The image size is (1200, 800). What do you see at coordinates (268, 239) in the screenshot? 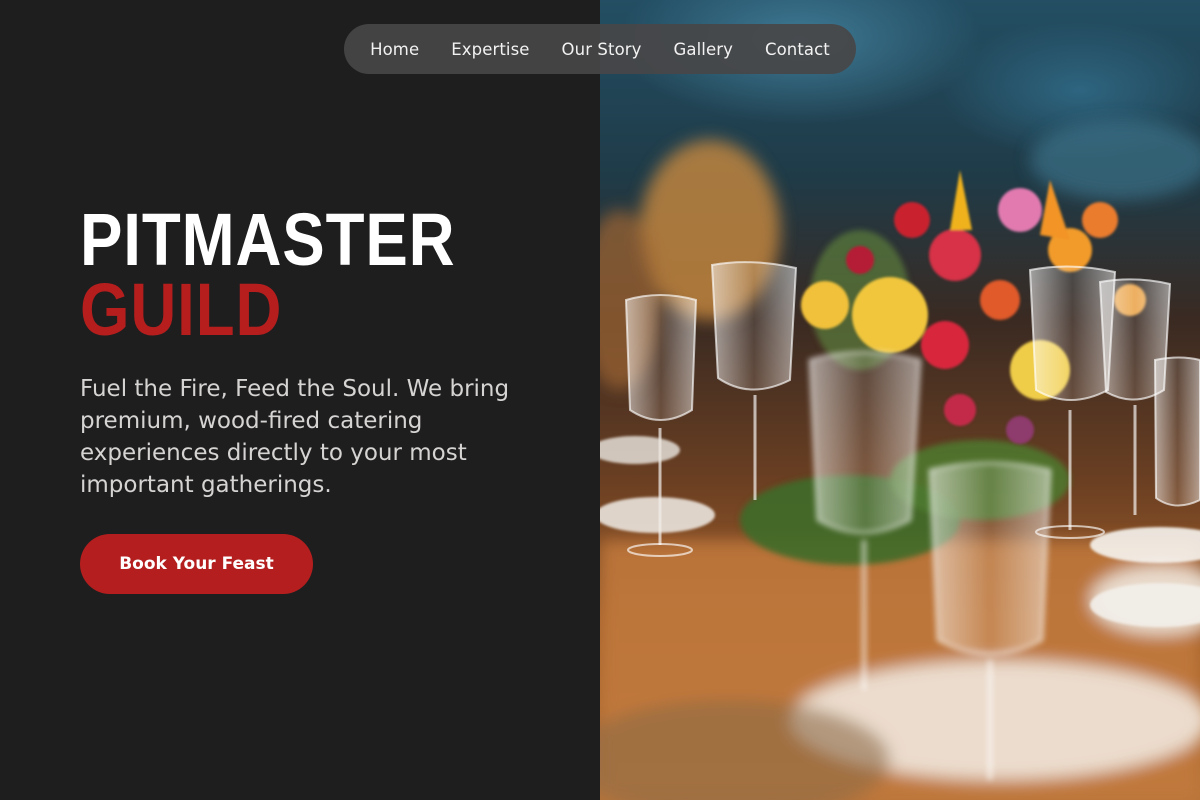
I see `hero-title-line1: PITMASTER` at bounding box center [268, 239].